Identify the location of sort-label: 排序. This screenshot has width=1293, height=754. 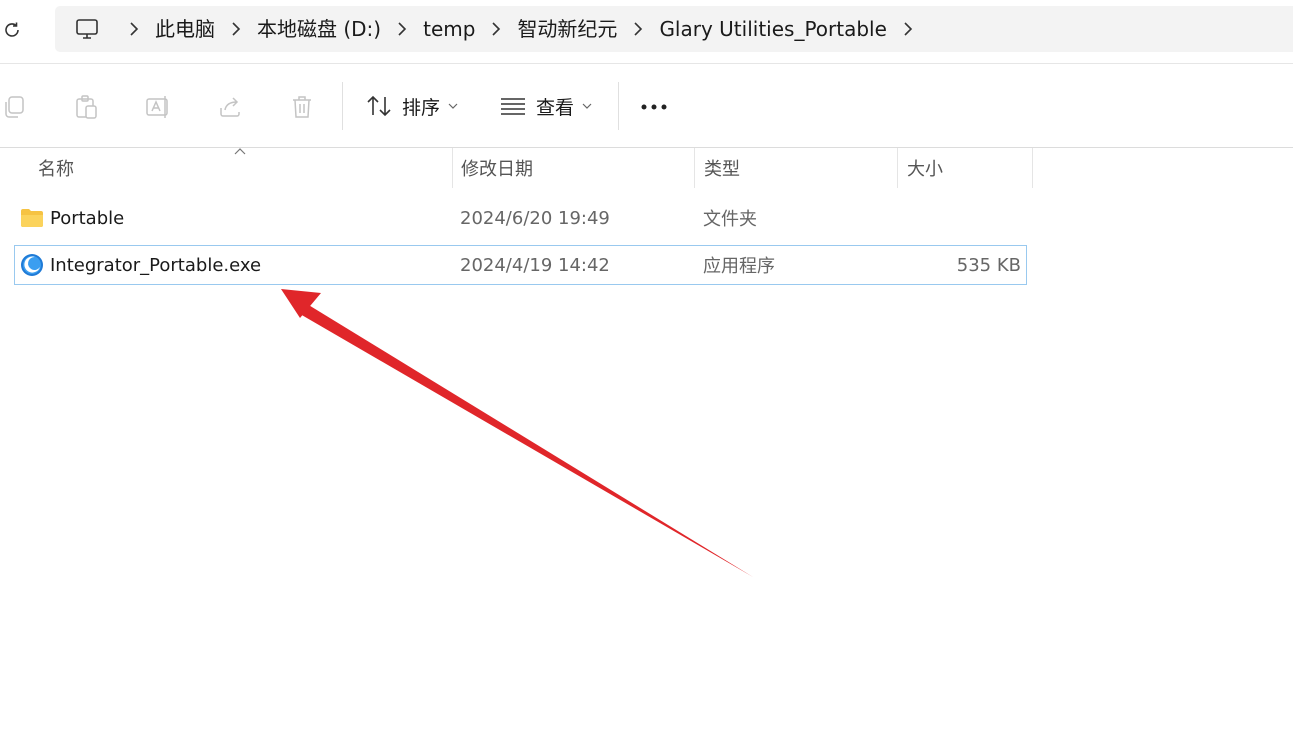
(421, 107).